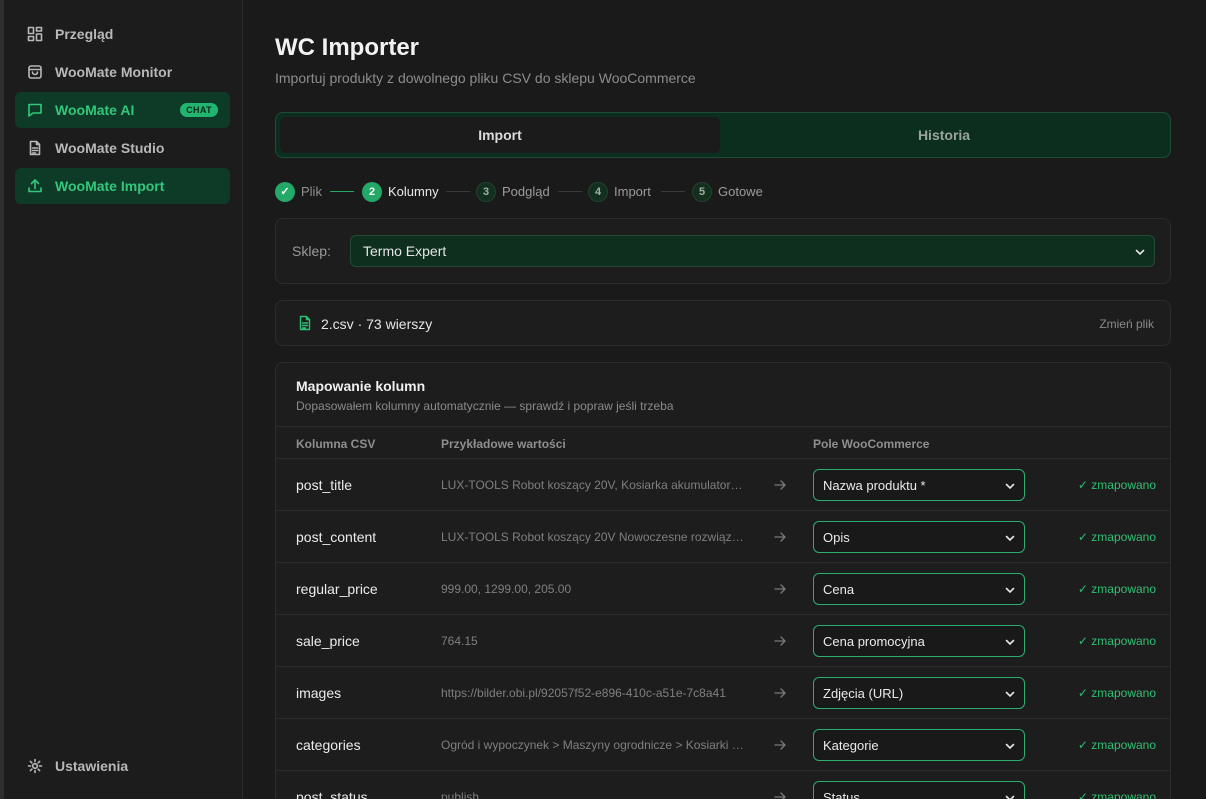 The height and width of the screenshot is (799, 1206). Describe the element at coordinates (324, 485) in the screenshot. I see `csv-column: post_title` at that location.